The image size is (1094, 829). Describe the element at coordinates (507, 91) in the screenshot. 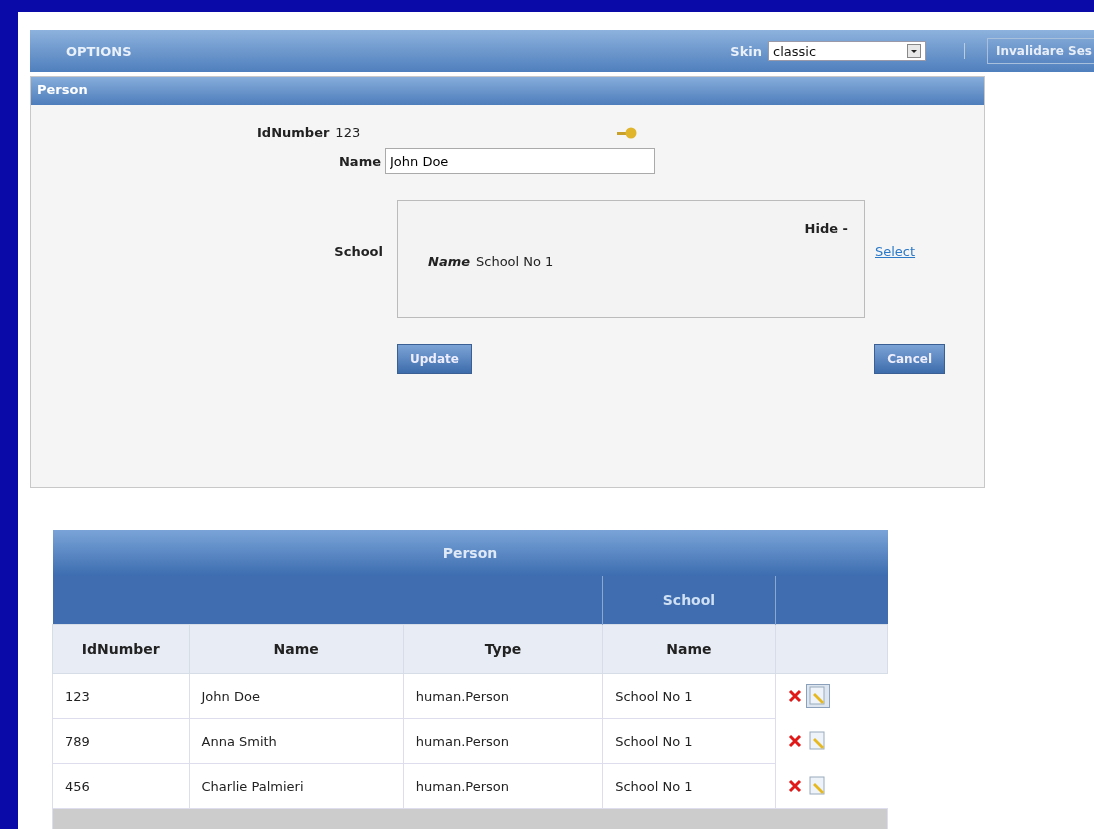

I see `panel-title: Person` at that location.